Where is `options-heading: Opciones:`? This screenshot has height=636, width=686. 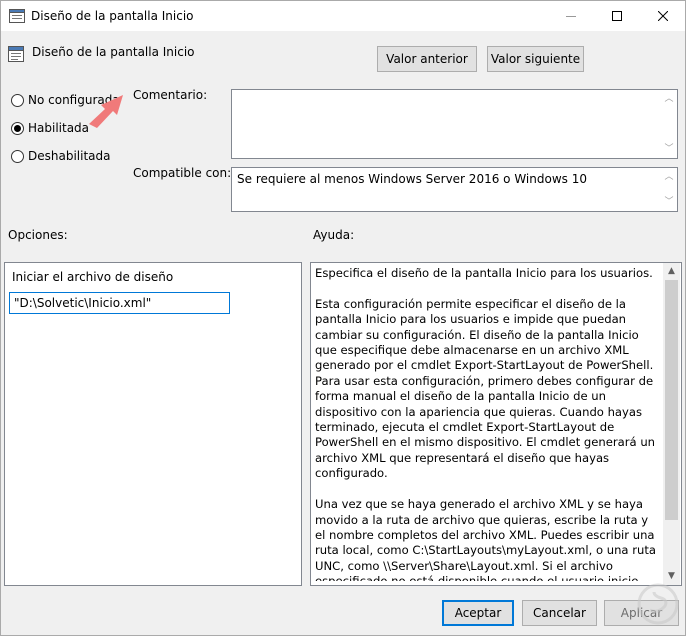
options-heading: Opciones: is located at coordinates (38, 235).